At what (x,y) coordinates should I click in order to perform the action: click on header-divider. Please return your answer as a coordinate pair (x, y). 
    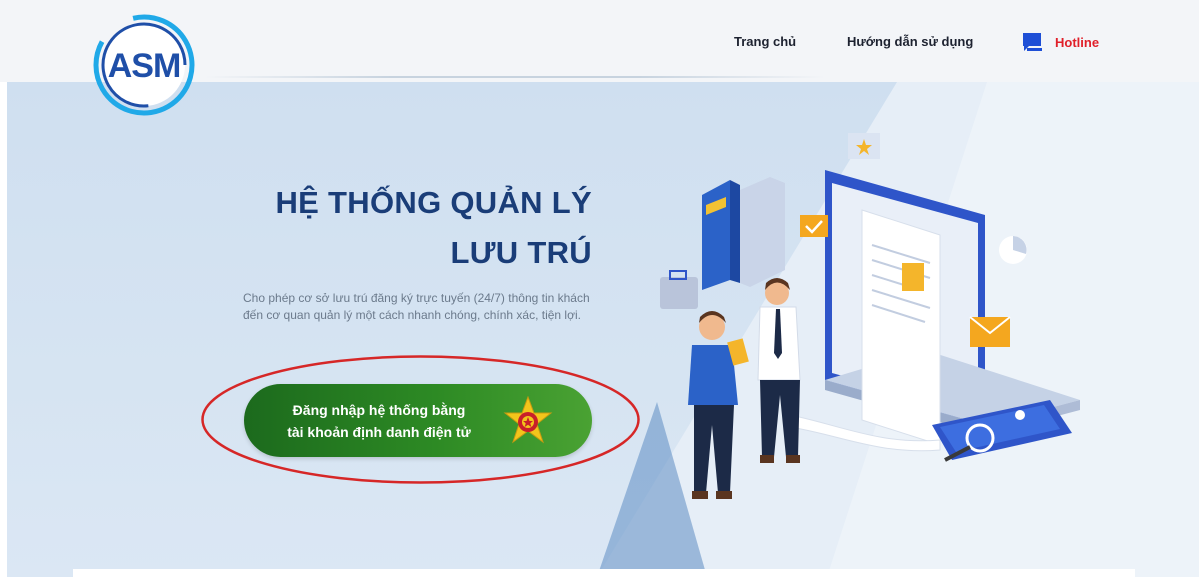
    Looking at the image, I should click on (515, 77).